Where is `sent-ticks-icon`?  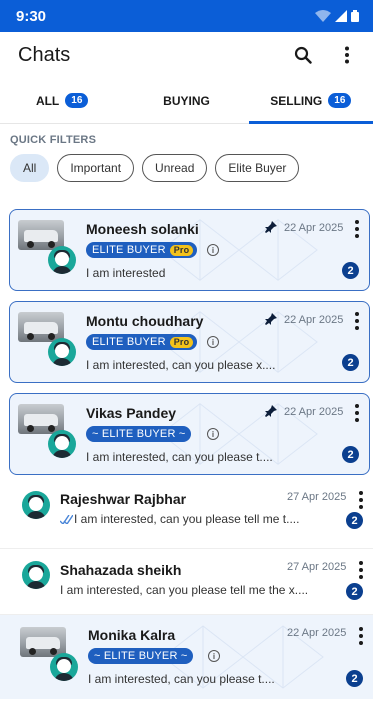 sent-ticks-icon is located at coordinates (66, 519).